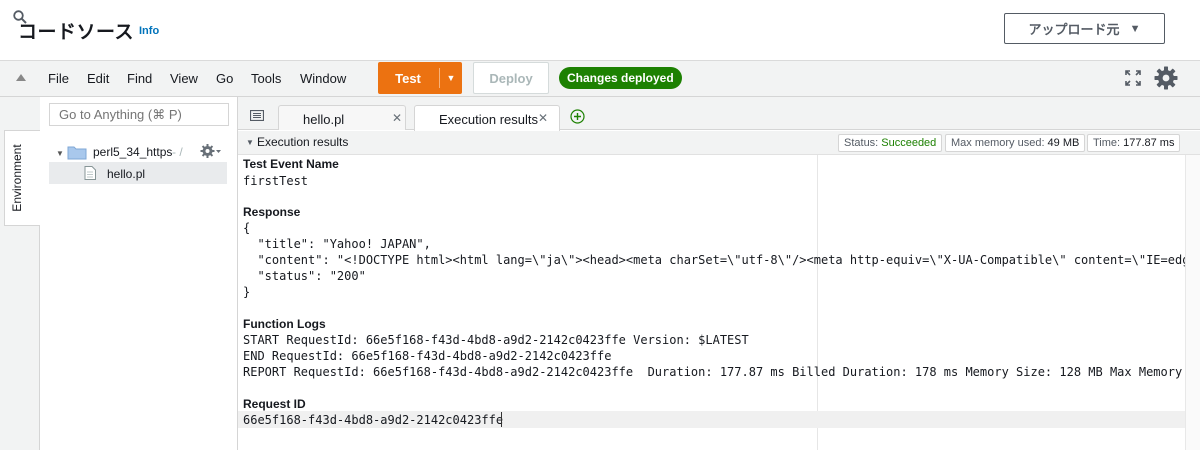  Describe the element at coordinates (21, 77) in the screenshot. I see `collapse-up-icon` at that location.